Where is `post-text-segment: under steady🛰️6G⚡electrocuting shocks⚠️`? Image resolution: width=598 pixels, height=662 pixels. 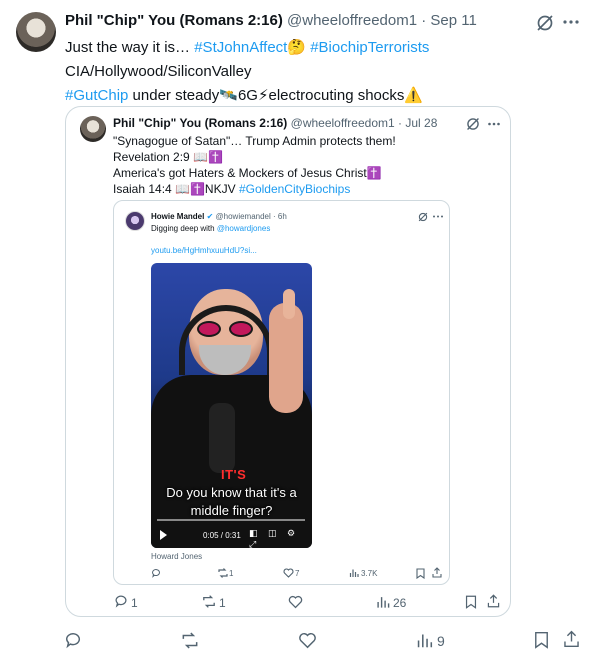
post-text-segment: under steady🛰️6G⚡electrocuting shocks⚠️ is located at coordinates (276, 95).